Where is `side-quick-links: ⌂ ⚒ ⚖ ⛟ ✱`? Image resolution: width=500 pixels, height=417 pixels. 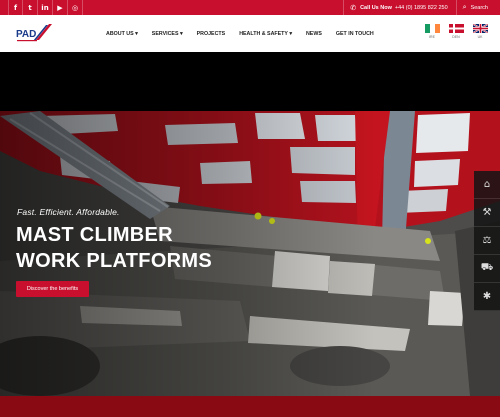 side-quick-links: ⌂ ⚒ ⚖ ⛟ ✱ is located at coordinates (487, 241).